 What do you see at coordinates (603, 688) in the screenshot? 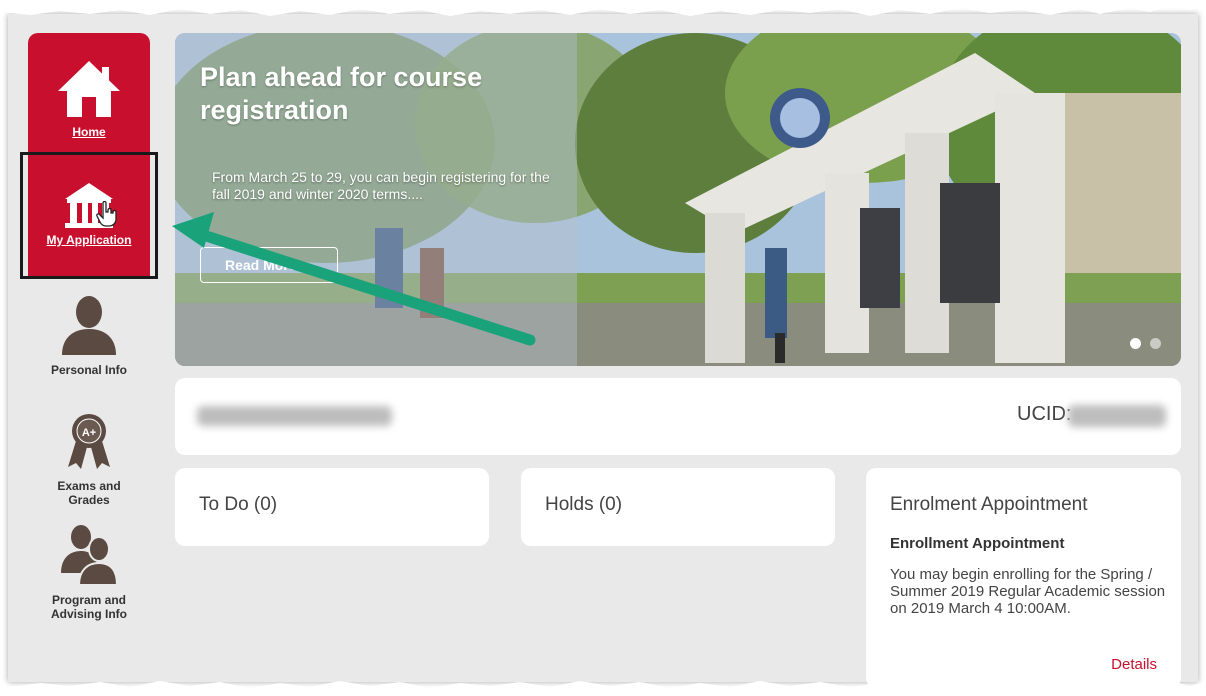
I see `torn-edge-bottom` at bounding box center [603, 688].